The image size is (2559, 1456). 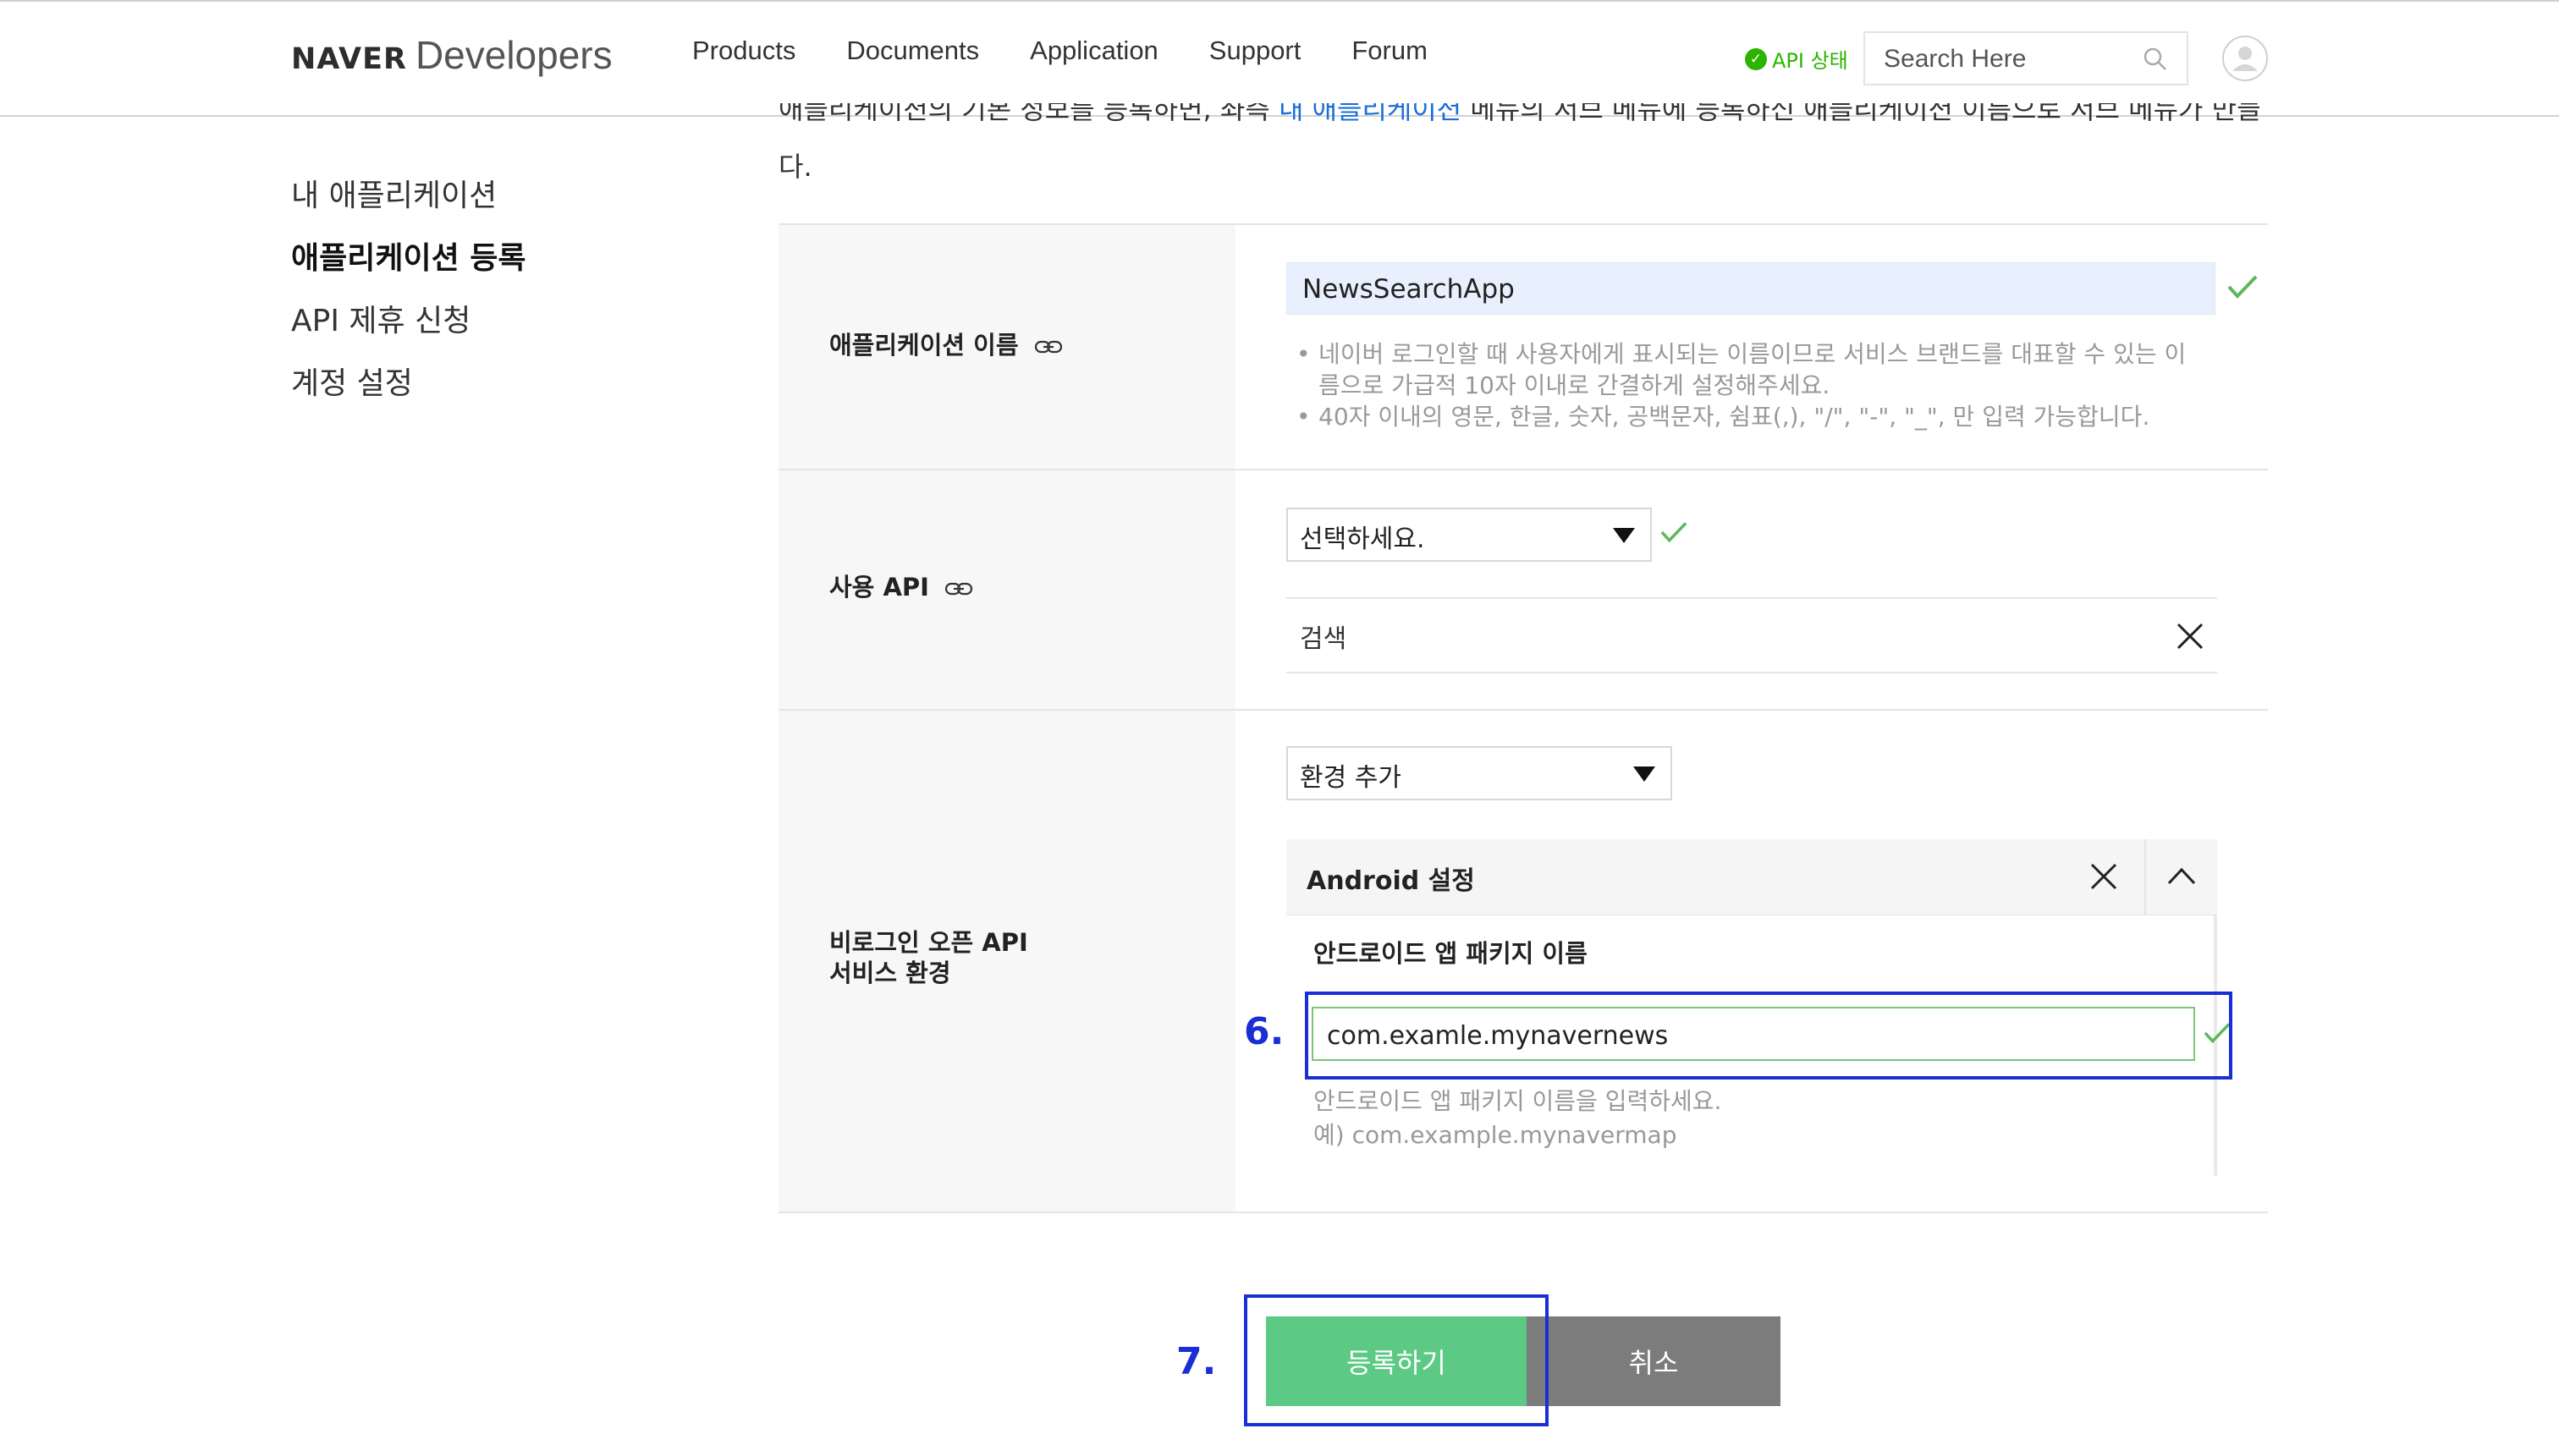 I want to click on environment-label: 비로그인 오픈 API 서비스 환경, so click(x=928, y=957).